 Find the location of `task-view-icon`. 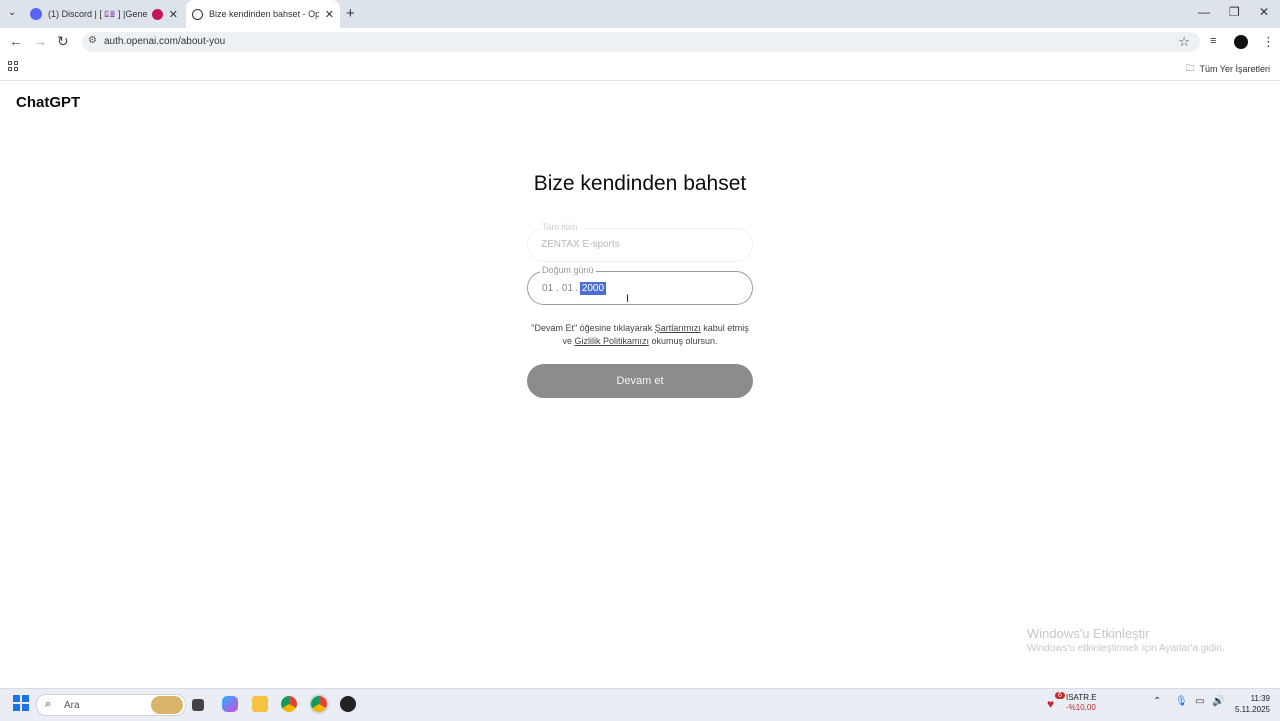

task-view-icon is located at coordinates (198, 705).